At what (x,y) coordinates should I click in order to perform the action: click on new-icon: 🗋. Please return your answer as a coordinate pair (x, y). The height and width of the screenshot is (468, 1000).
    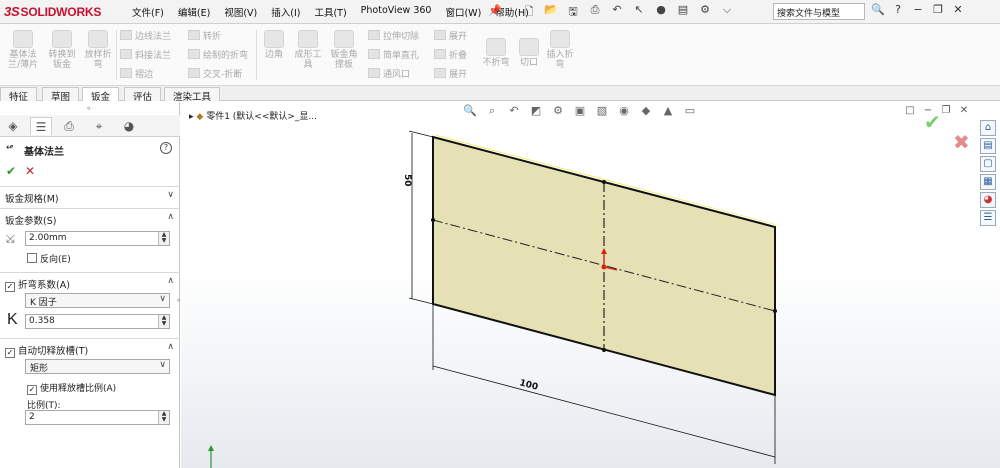
    Looking at the image, I should click on (529, 11).